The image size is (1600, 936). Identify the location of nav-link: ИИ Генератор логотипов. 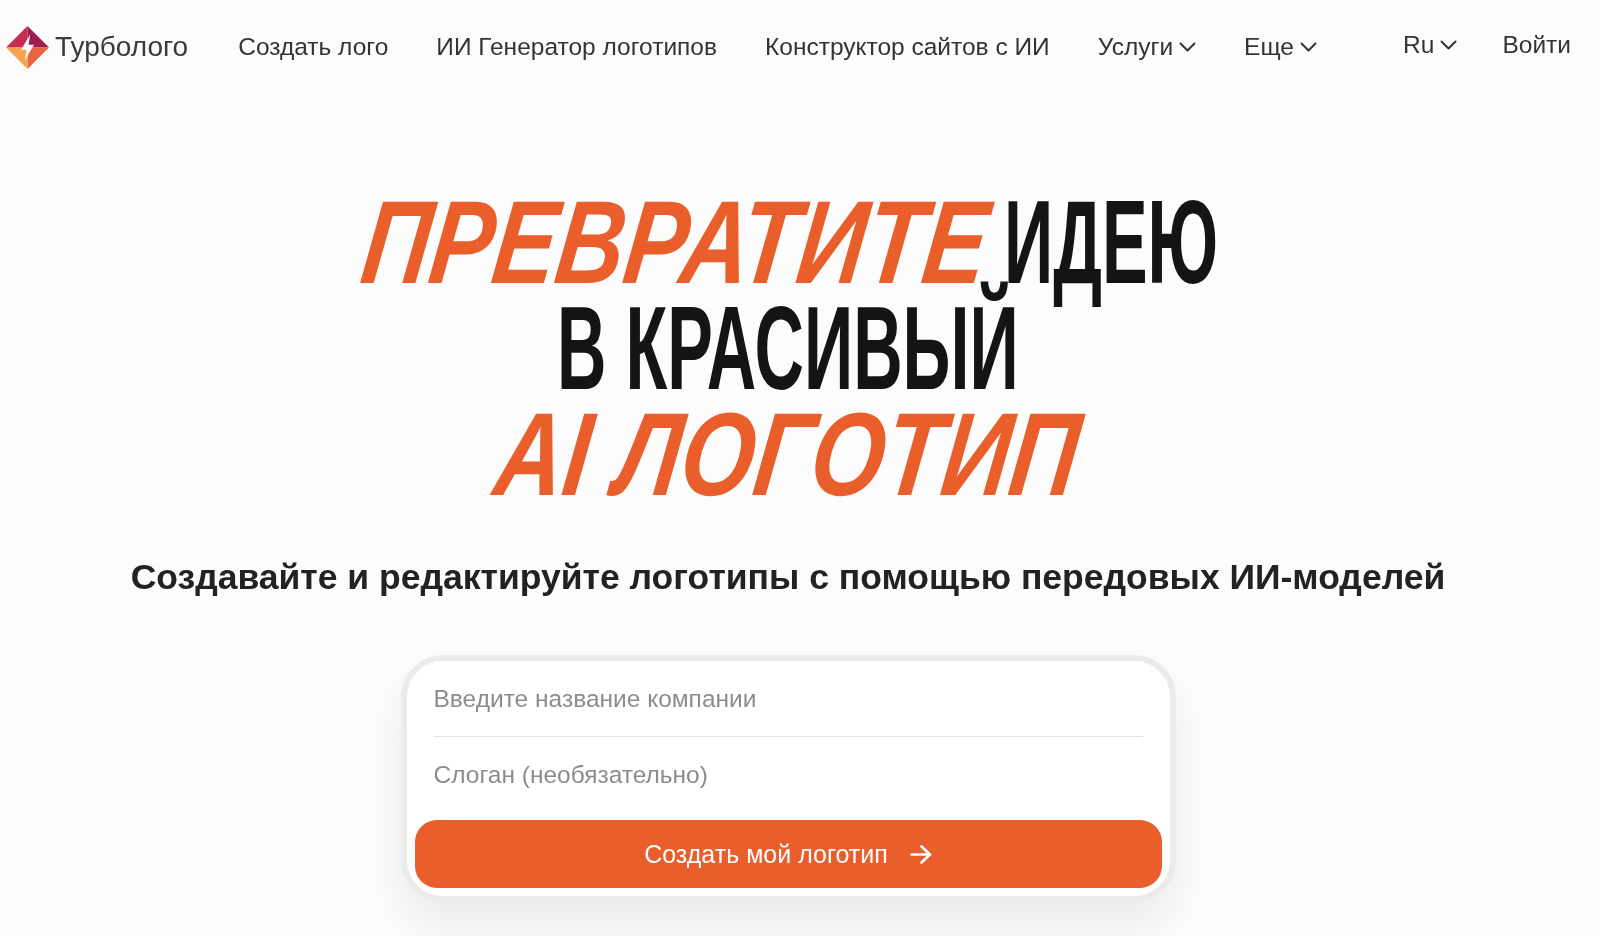
(576, 47).